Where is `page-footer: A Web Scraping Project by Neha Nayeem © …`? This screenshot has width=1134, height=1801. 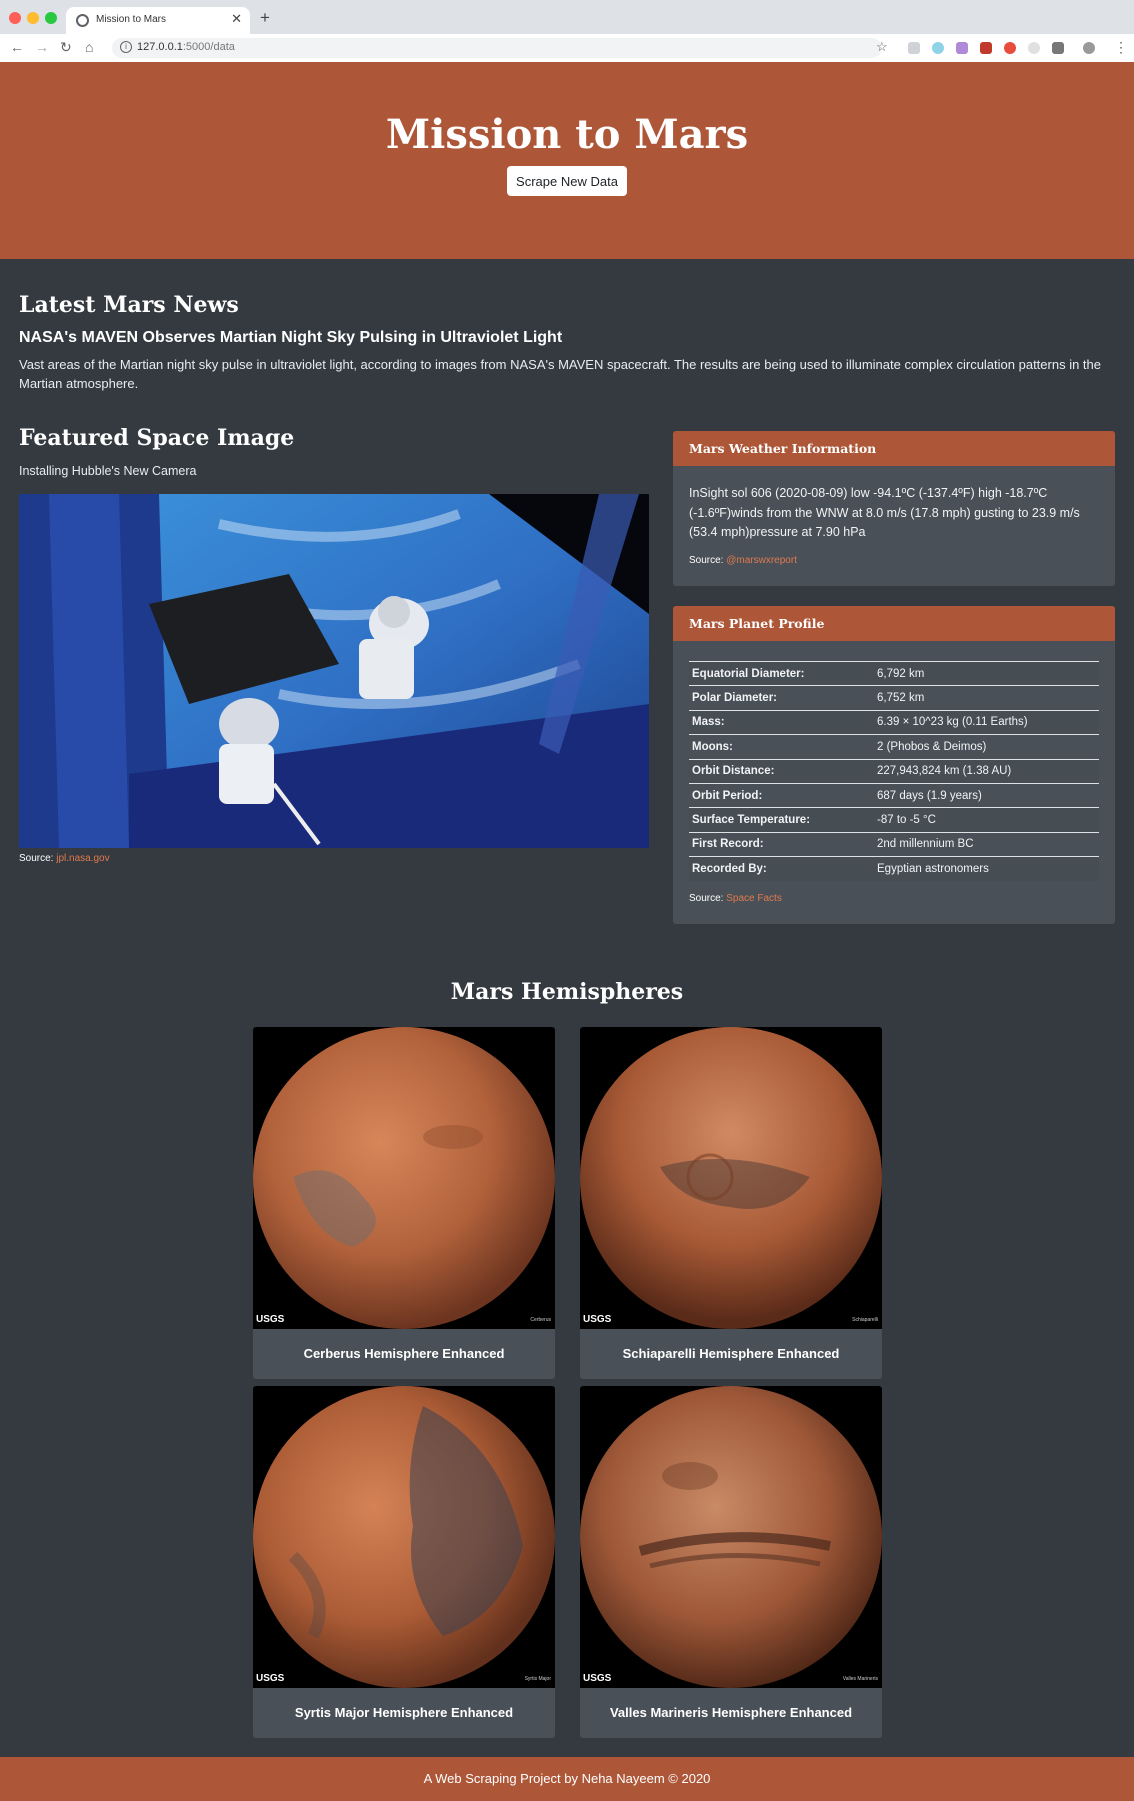
page-footer: A Web Scraping Project by Neha Nayeem © … is located at coordinates (567, 1779).